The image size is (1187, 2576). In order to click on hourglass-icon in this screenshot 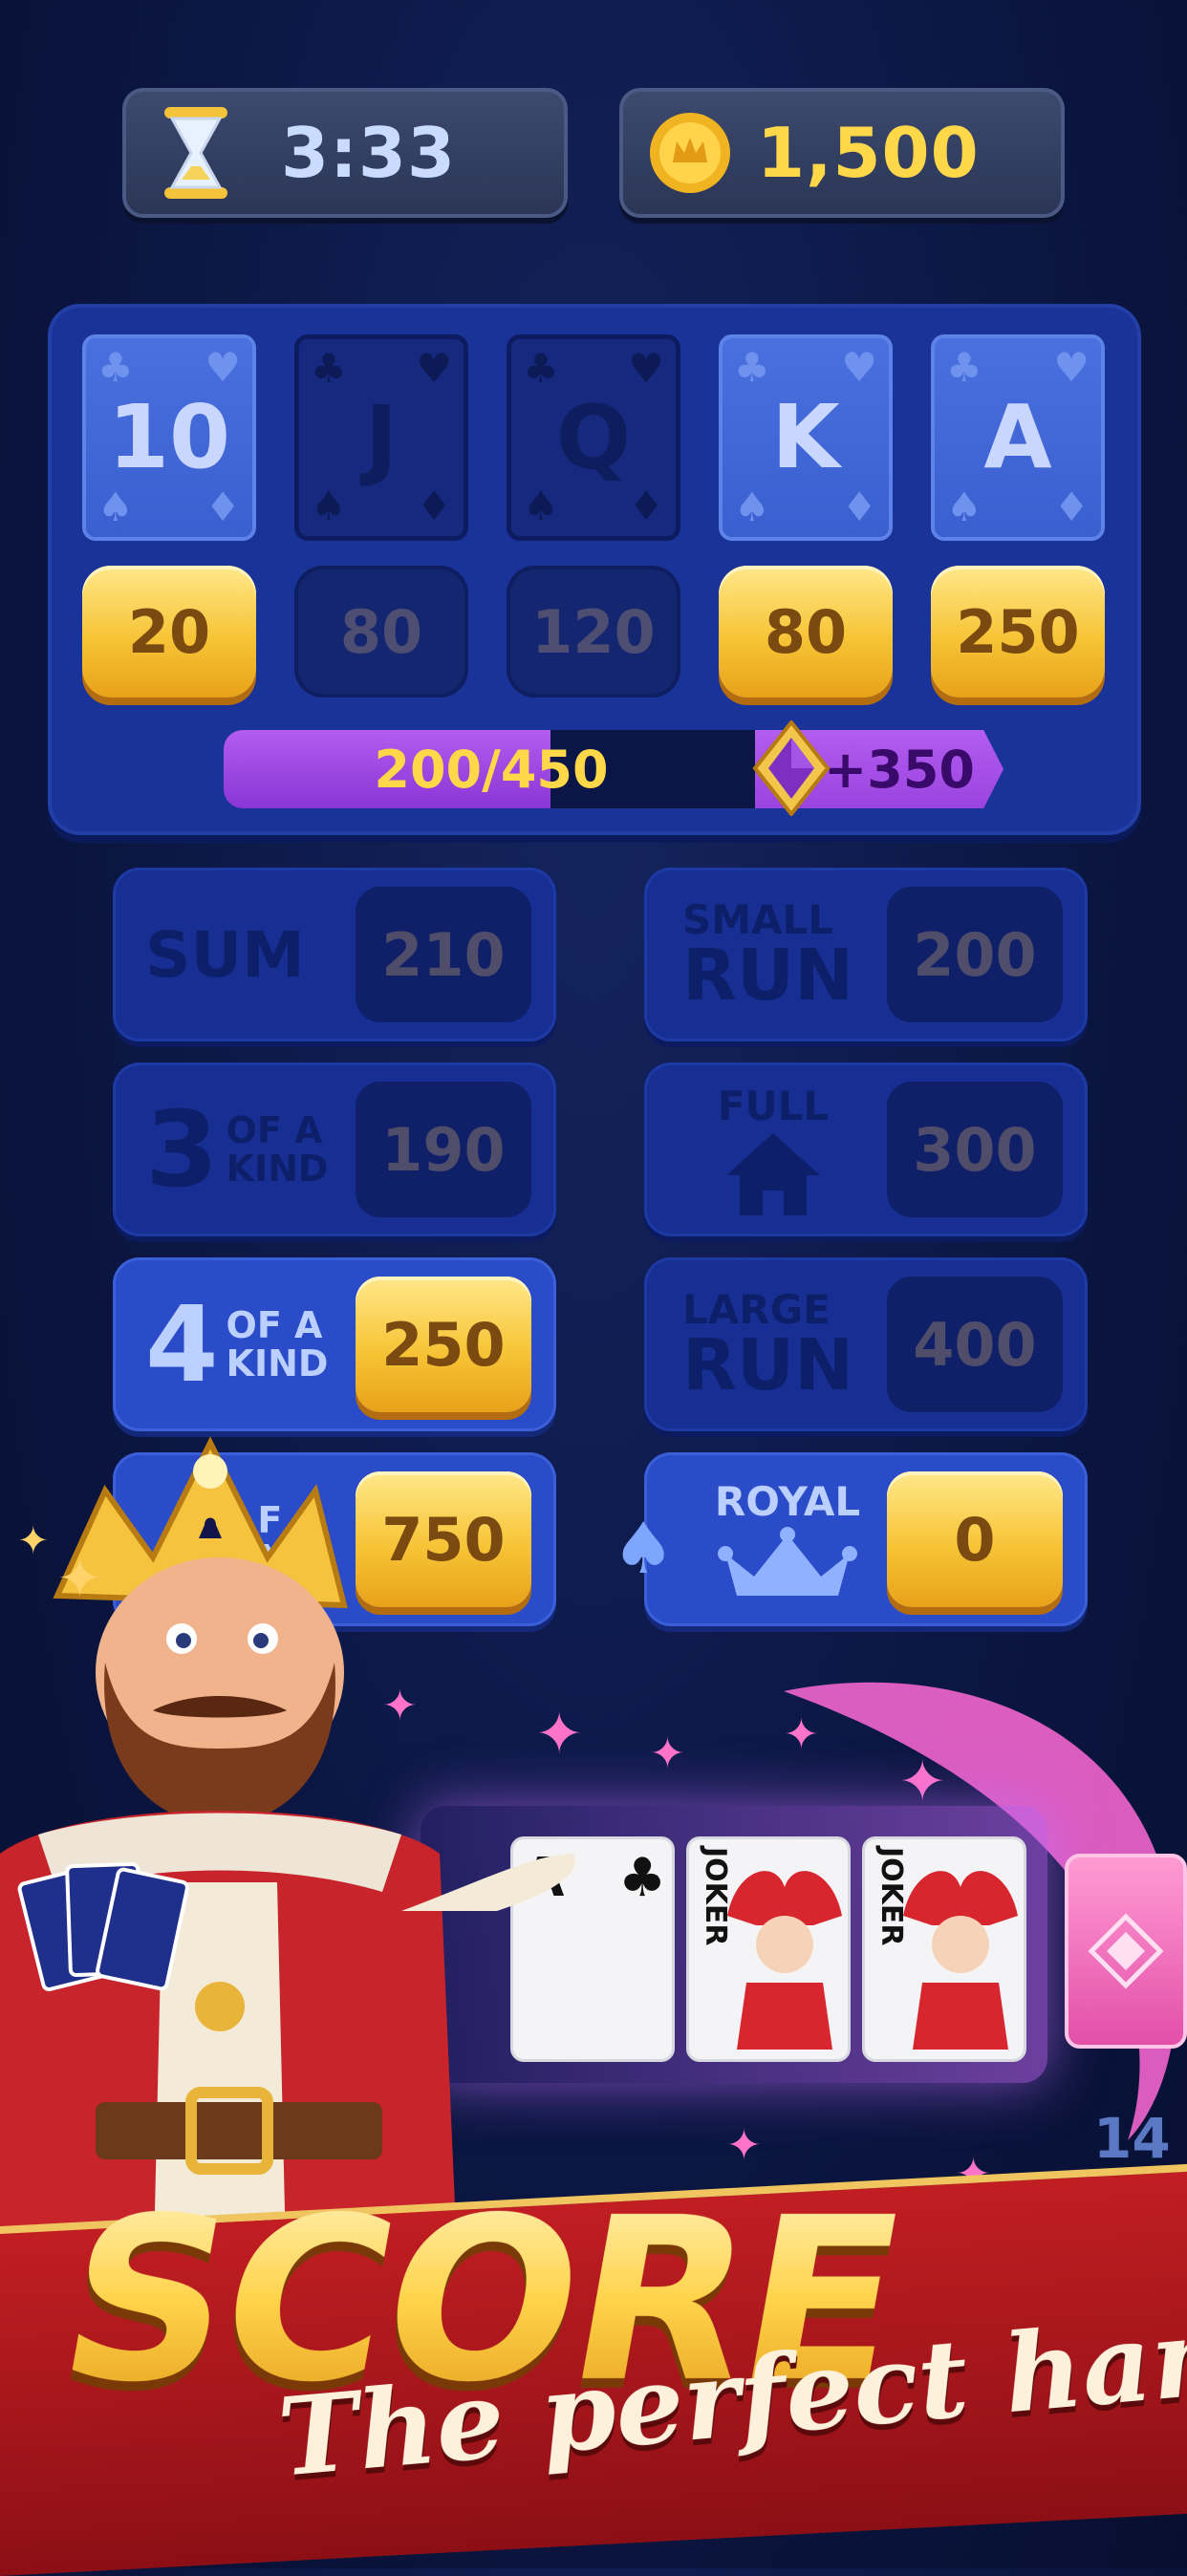, I will do `click(195, 153)`.